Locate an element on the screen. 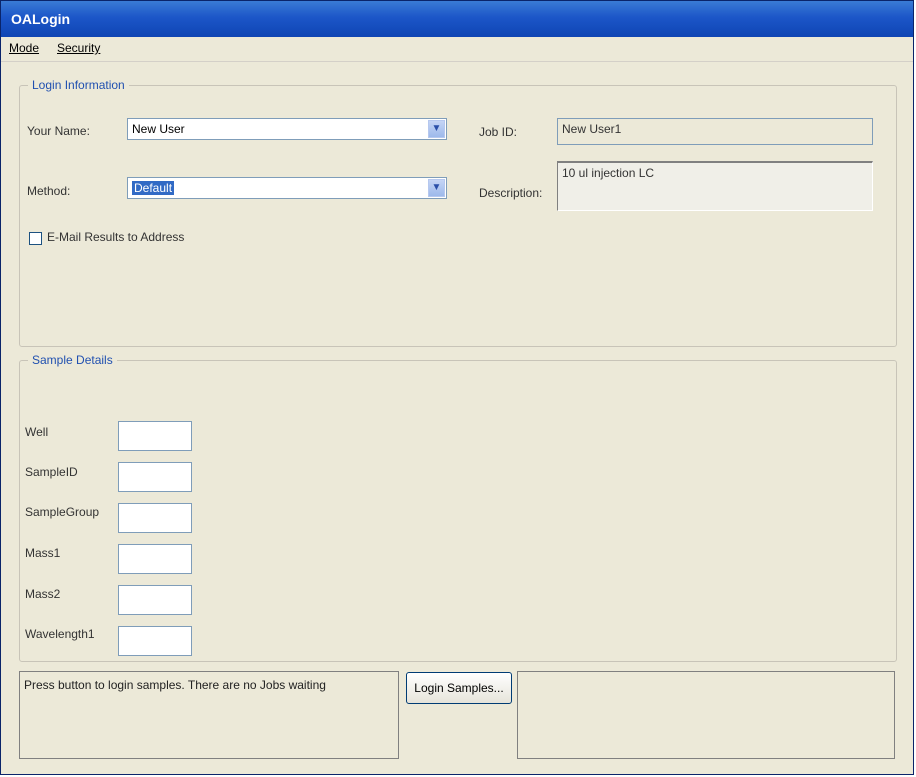  well-label: Well is located at coordinates (37, 432).